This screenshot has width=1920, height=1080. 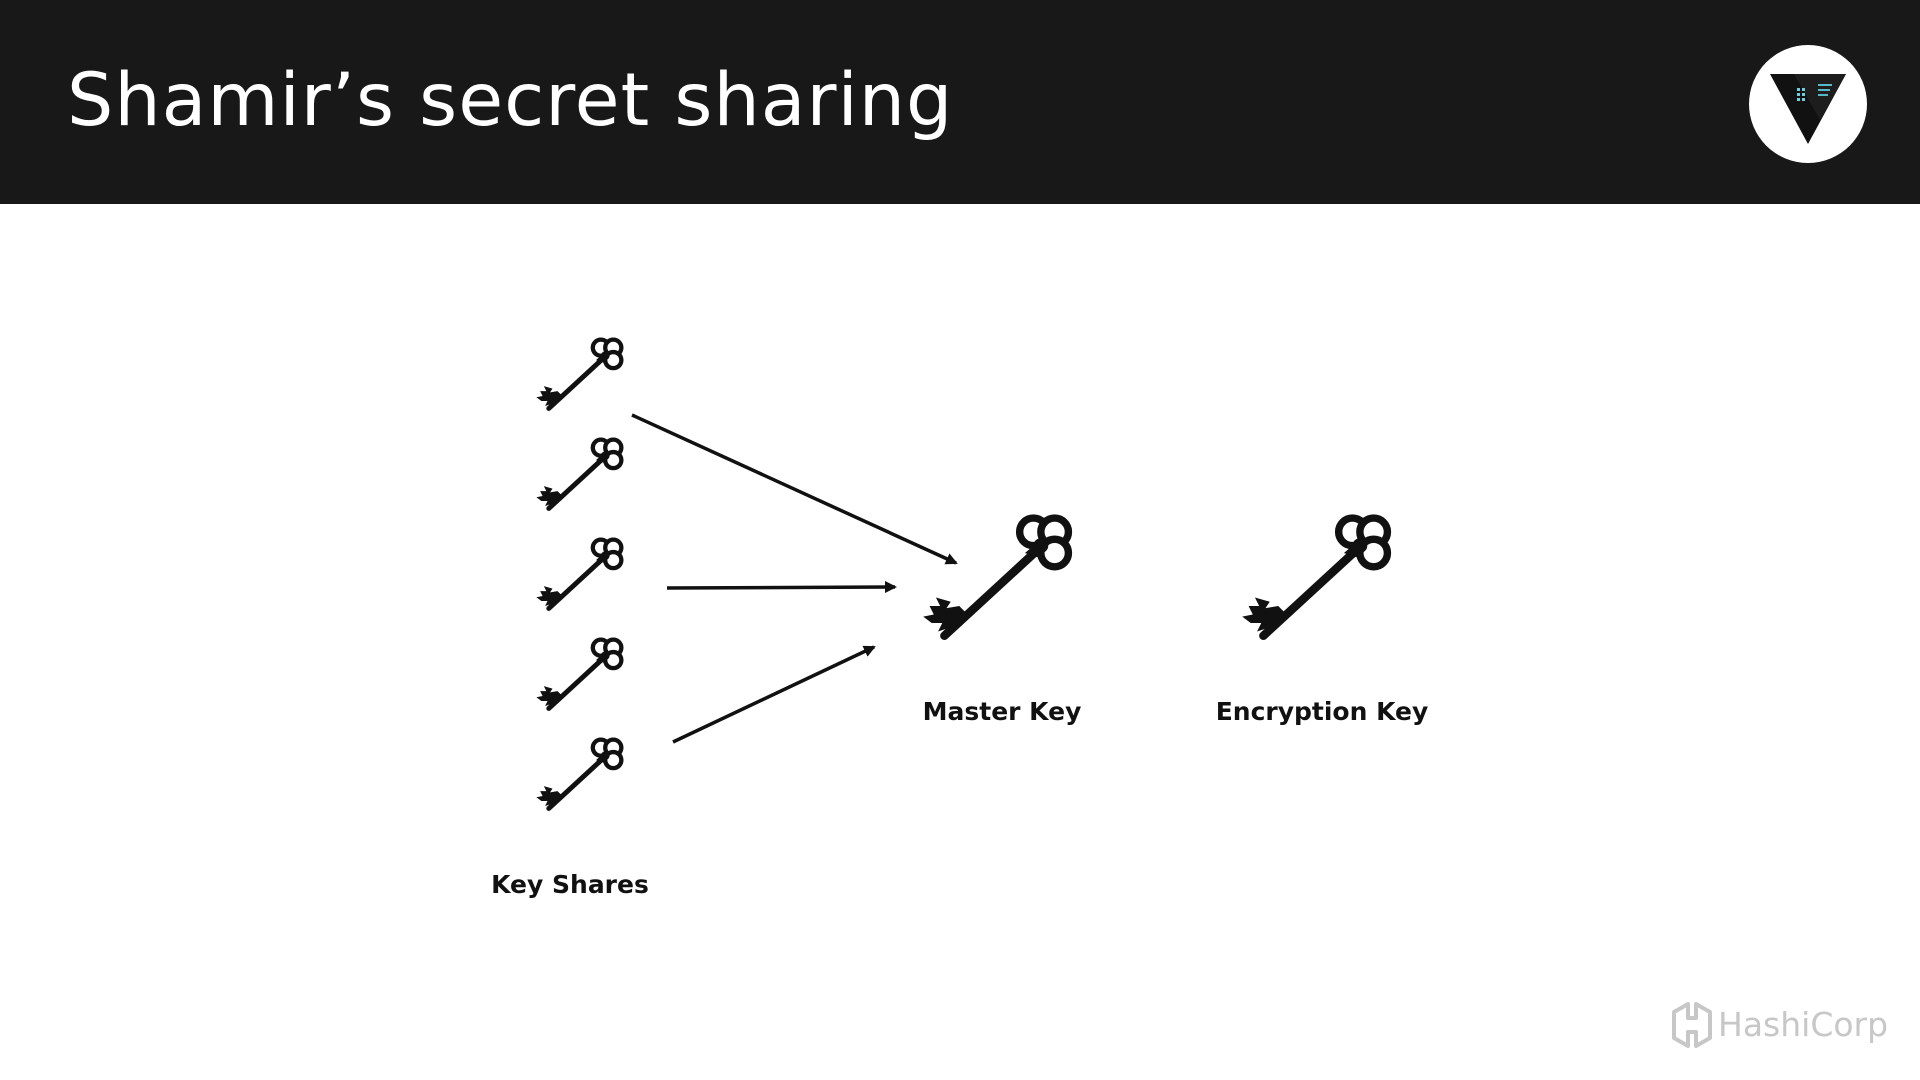 I want to click on hashicorp-brand: HashiCorp, so click(x=1780, y=1025).